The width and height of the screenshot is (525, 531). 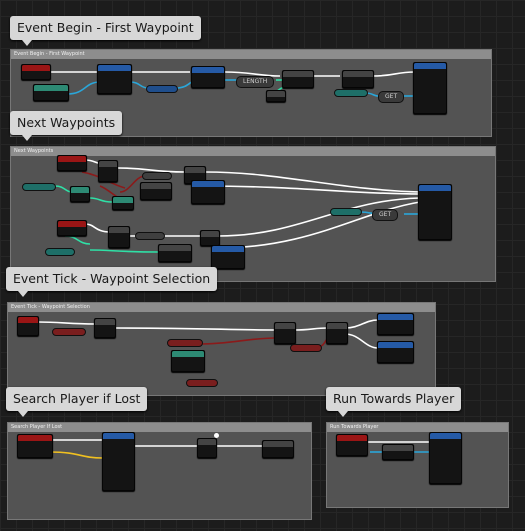 I want to click on pure-function-node, so click(x=188, y=361).